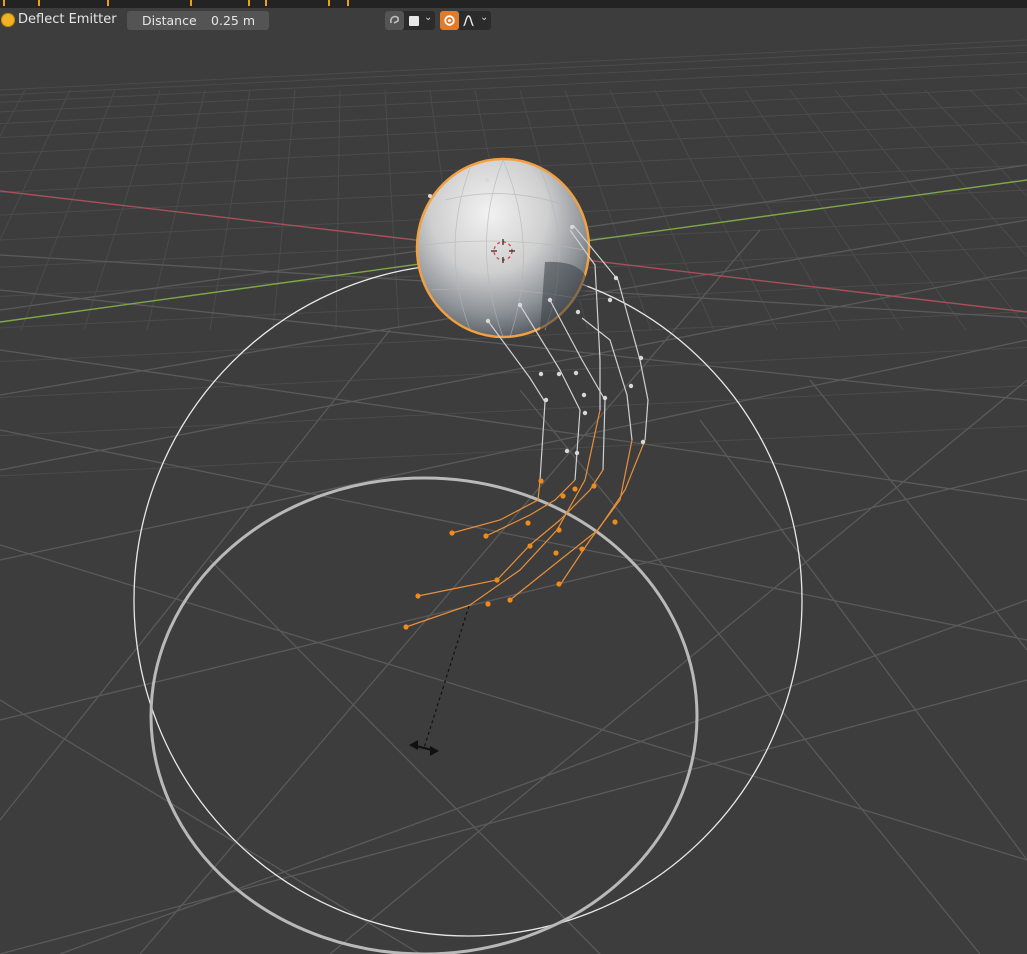 This screenshot has width=1027, height=954. What do you see at coordinates (233, 20) in the screenshot?
I see `distance-value: 0.25 m` at bounding box center [233, 20].